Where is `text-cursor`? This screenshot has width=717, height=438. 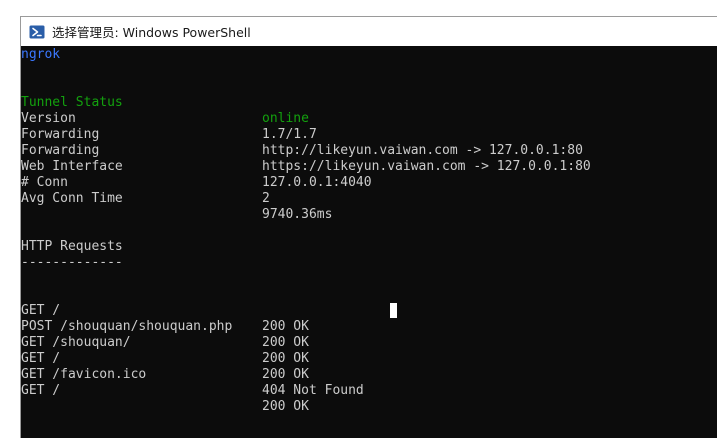 text-cursor is located at coordinates (393, 310).